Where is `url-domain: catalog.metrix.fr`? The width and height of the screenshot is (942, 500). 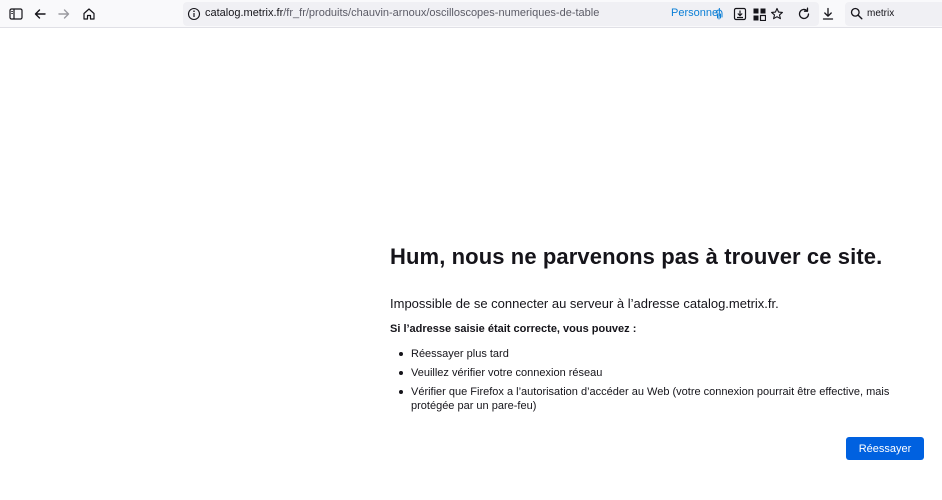
url-domain: catalog.metrix.fr is located at coordinates (244, 13).